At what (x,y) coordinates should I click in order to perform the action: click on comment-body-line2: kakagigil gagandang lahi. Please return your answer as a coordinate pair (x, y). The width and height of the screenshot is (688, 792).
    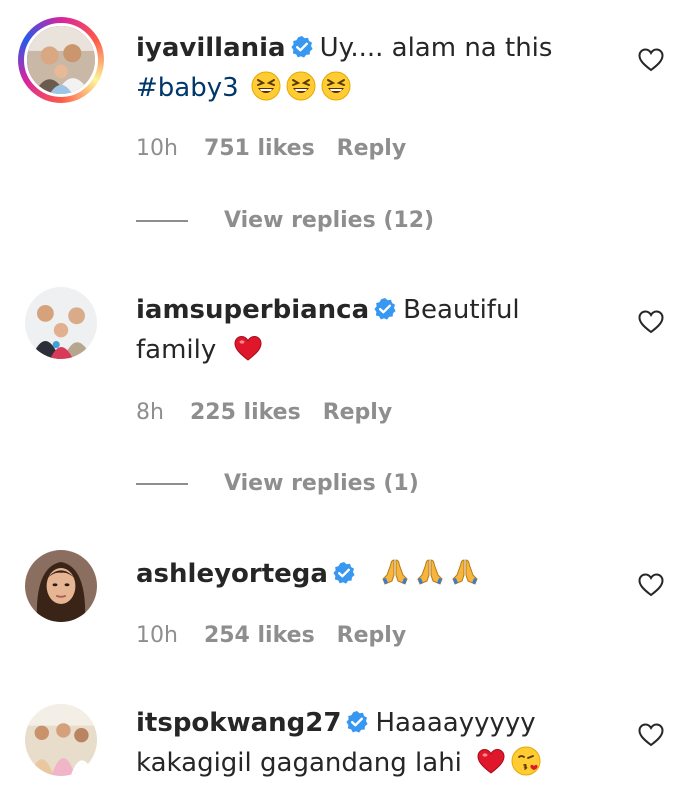
    Looking at the image, I should click on (299, 763).